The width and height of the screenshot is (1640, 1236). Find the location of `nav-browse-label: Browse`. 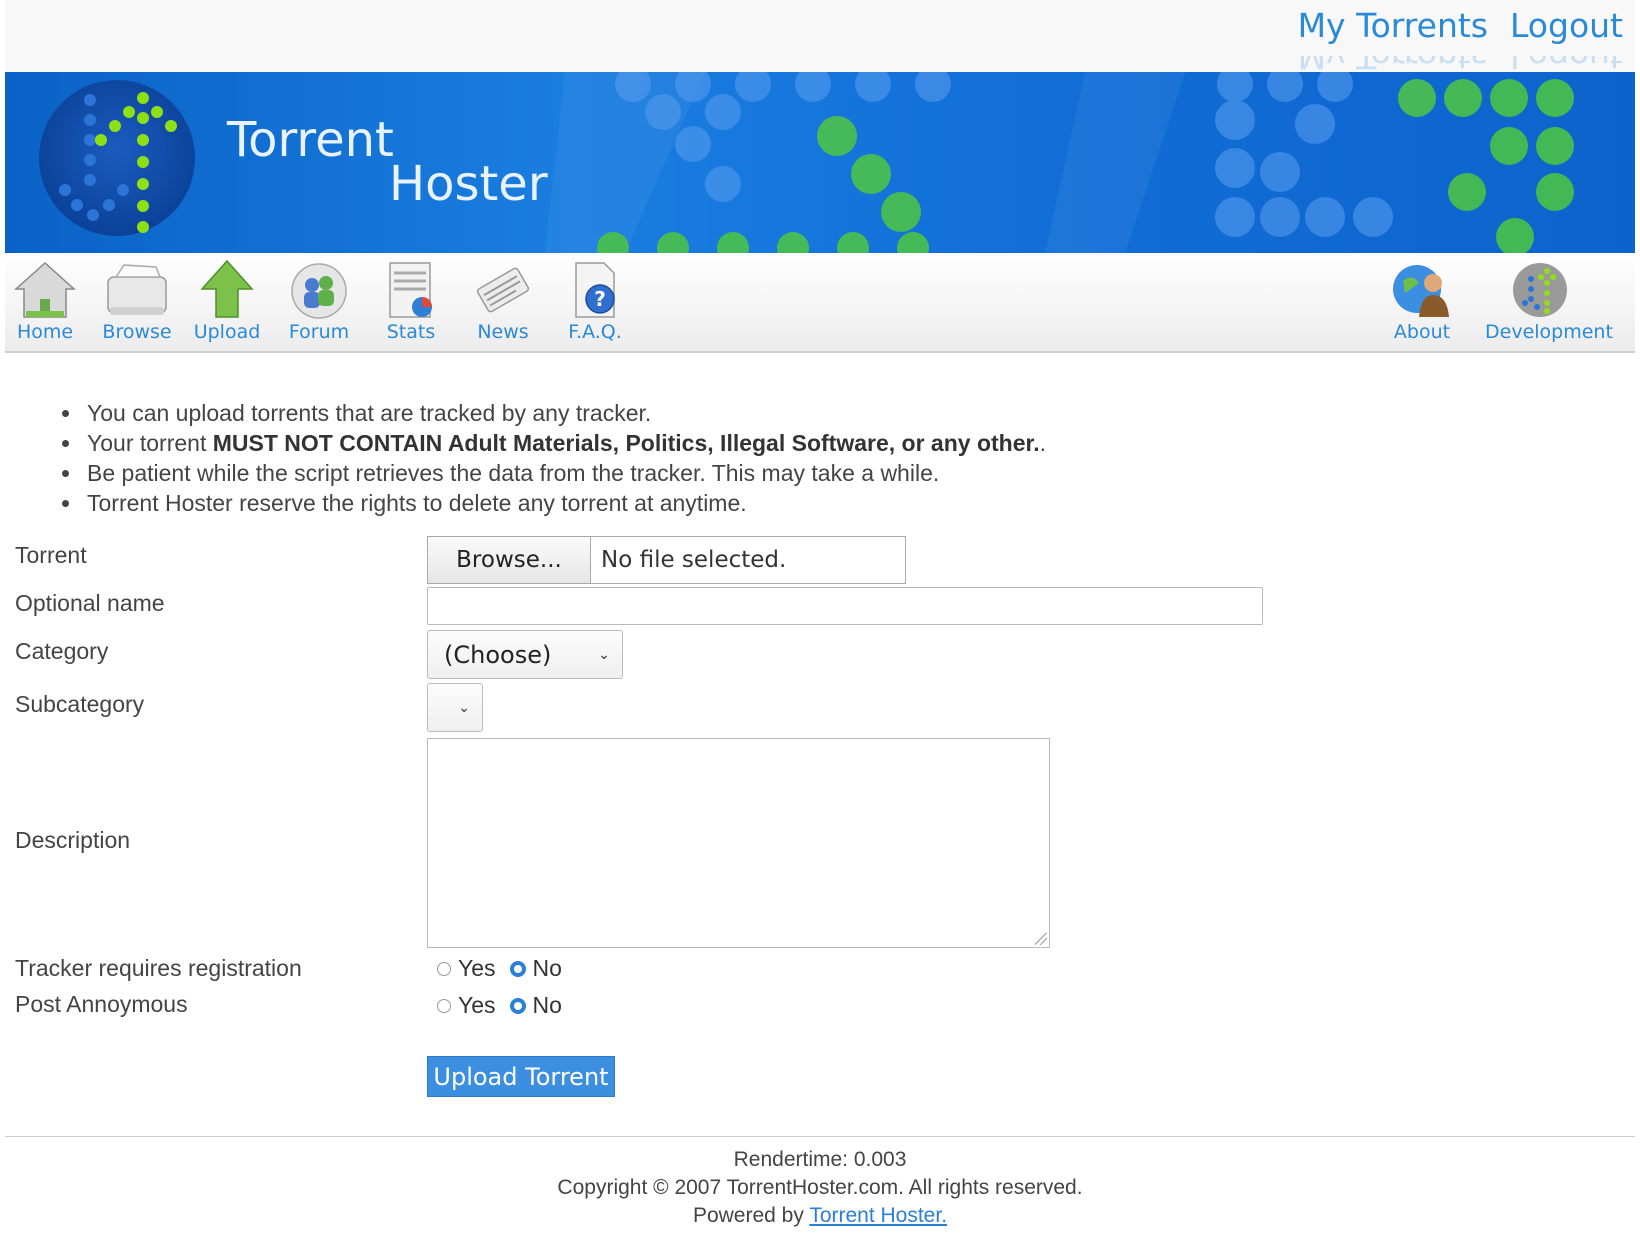

nav-browse-label: Browse is located at coordinates (137, 332).